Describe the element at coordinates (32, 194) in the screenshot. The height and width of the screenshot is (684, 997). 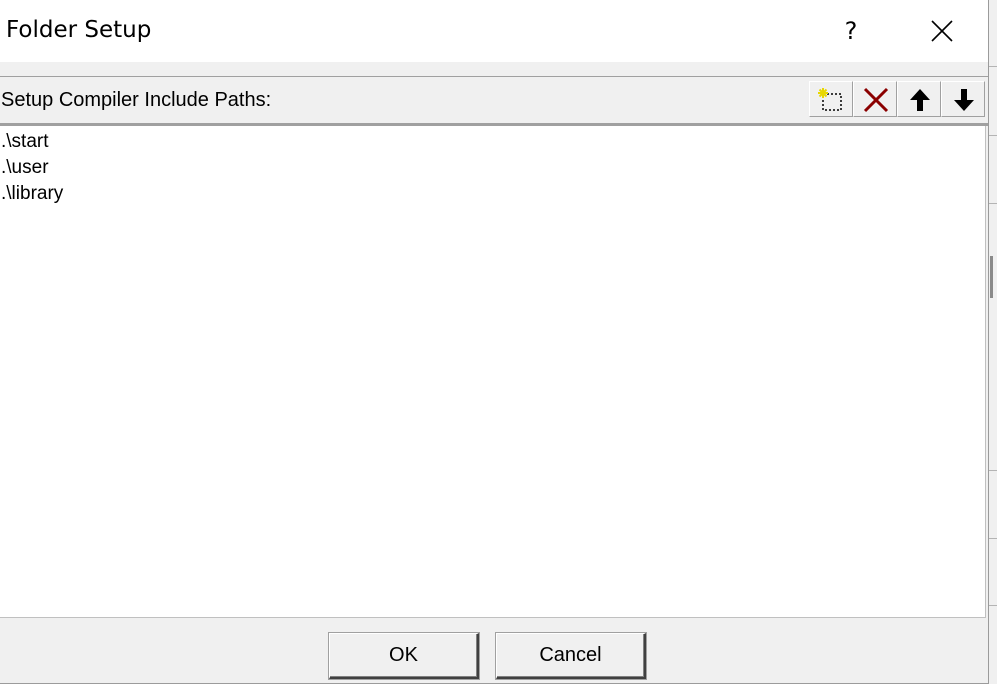
I see `list-item: .\library` at that location.